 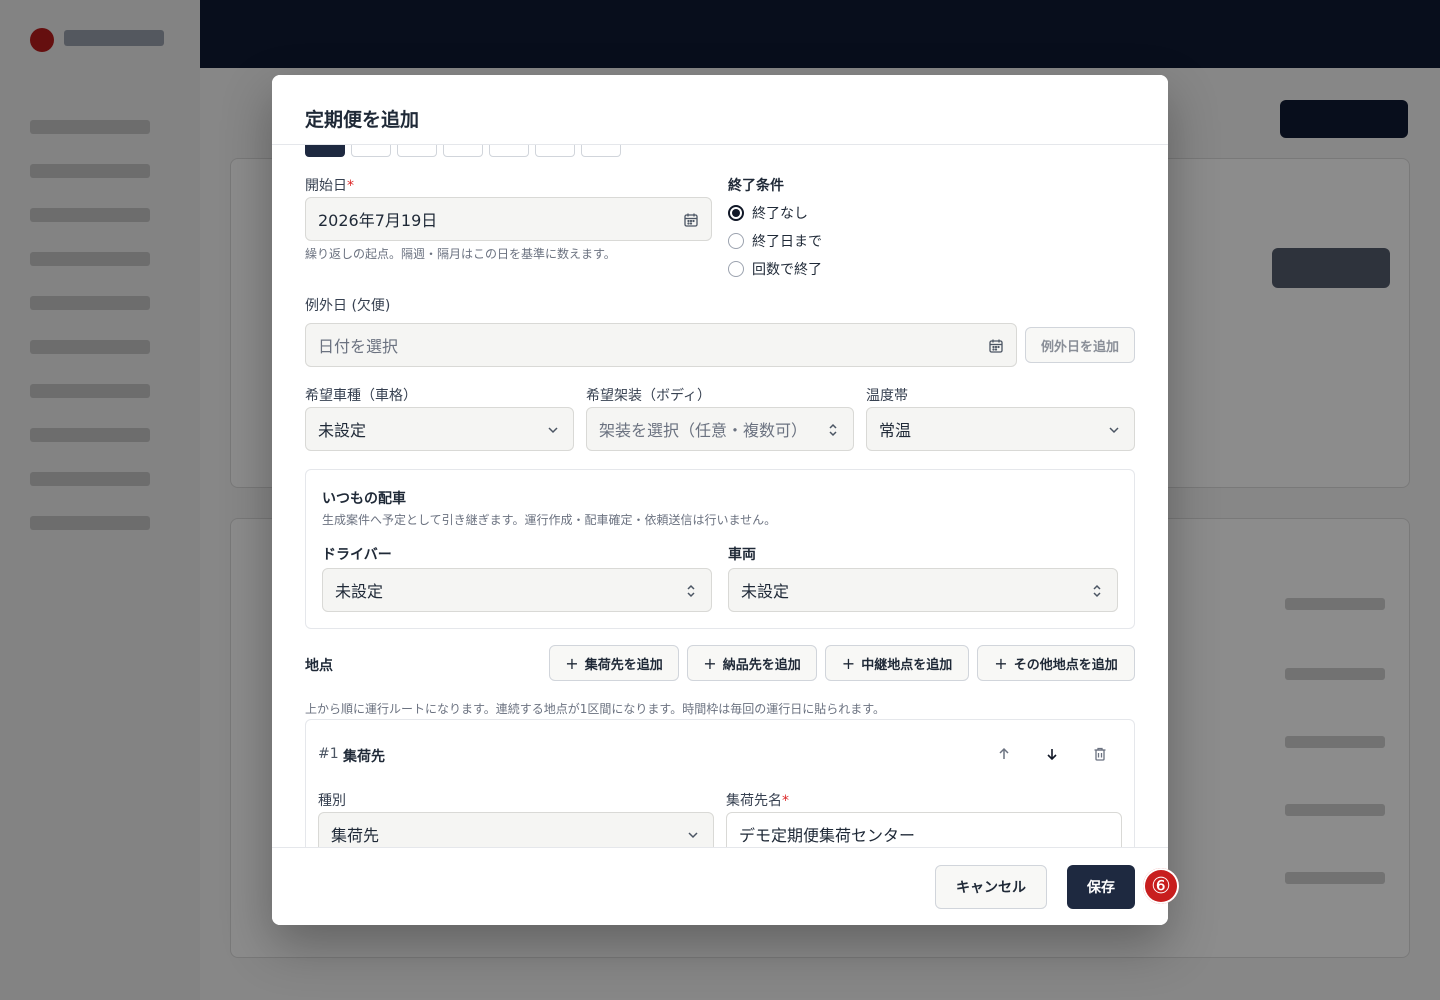 I want to click on exception-date-input: 日付を選択, so click(x=661, y=345).